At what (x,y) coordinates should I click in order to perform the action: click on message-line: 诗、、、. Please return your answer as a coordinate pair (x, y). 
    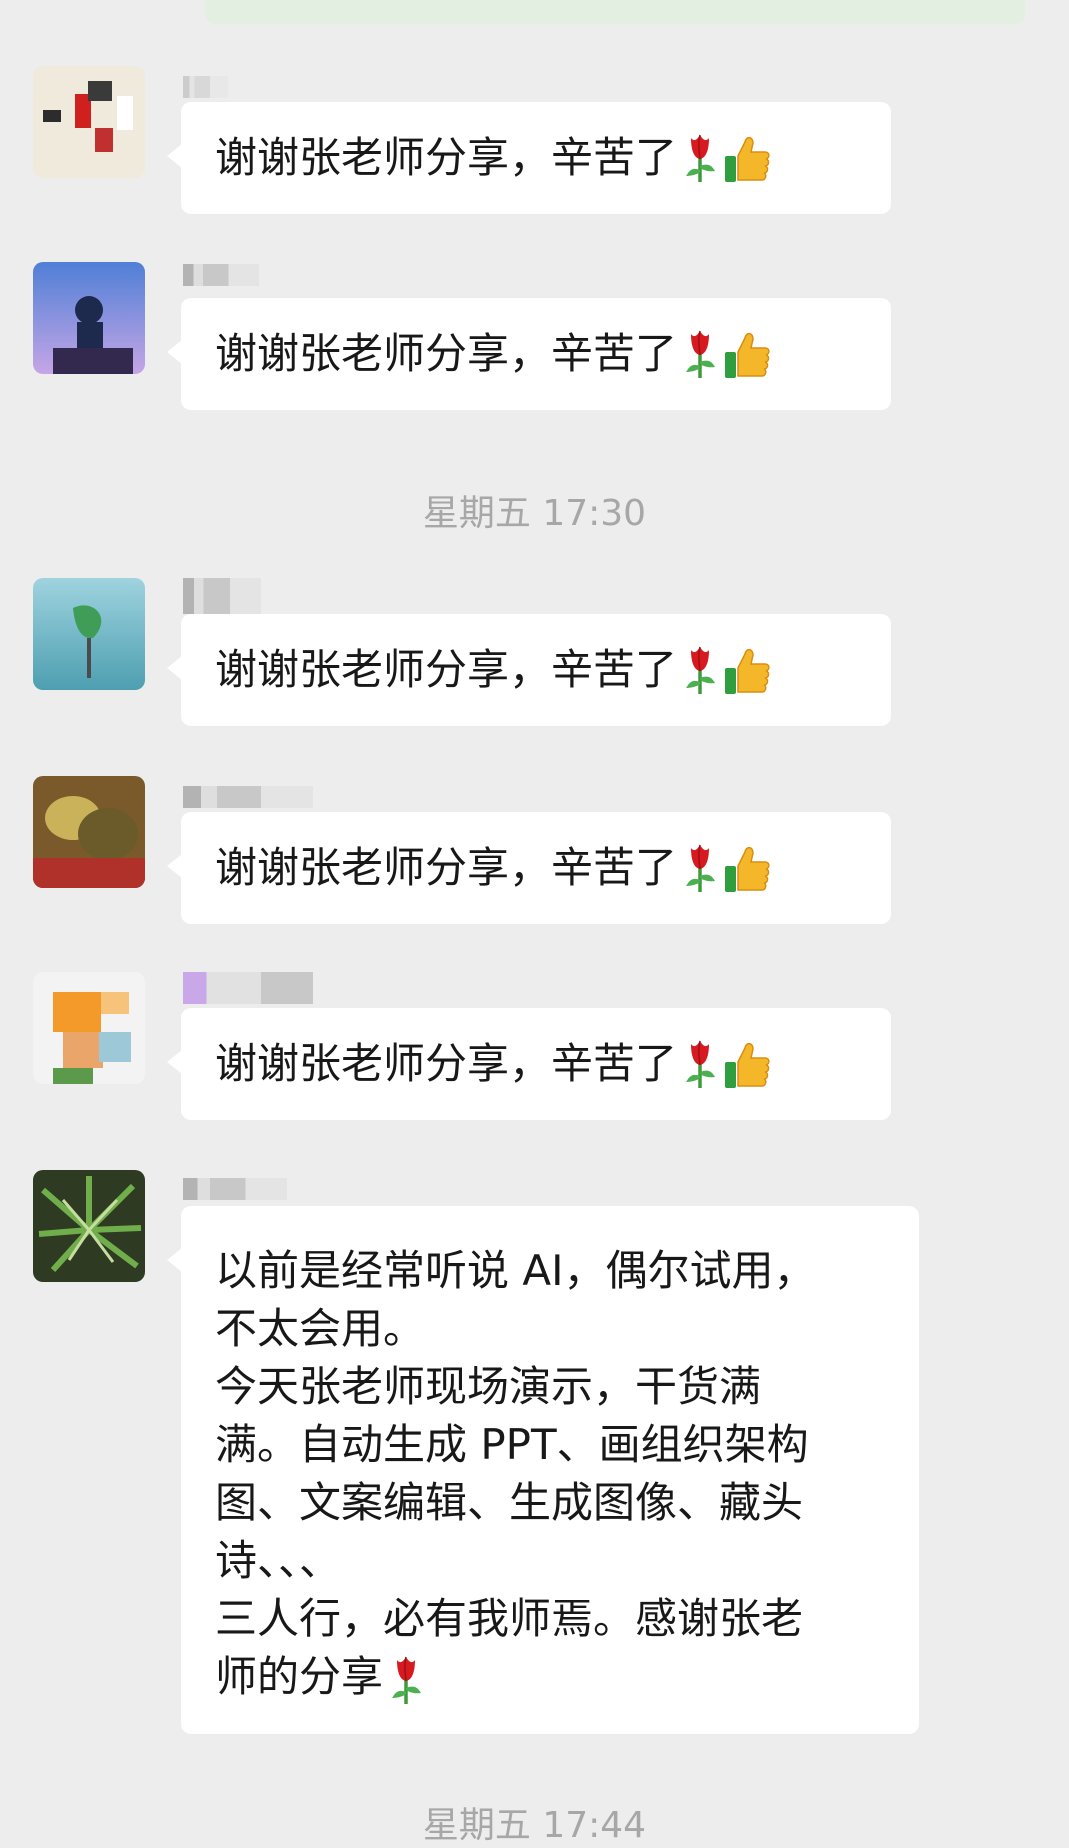
    Looking at the image, I should click on (278, 1560).